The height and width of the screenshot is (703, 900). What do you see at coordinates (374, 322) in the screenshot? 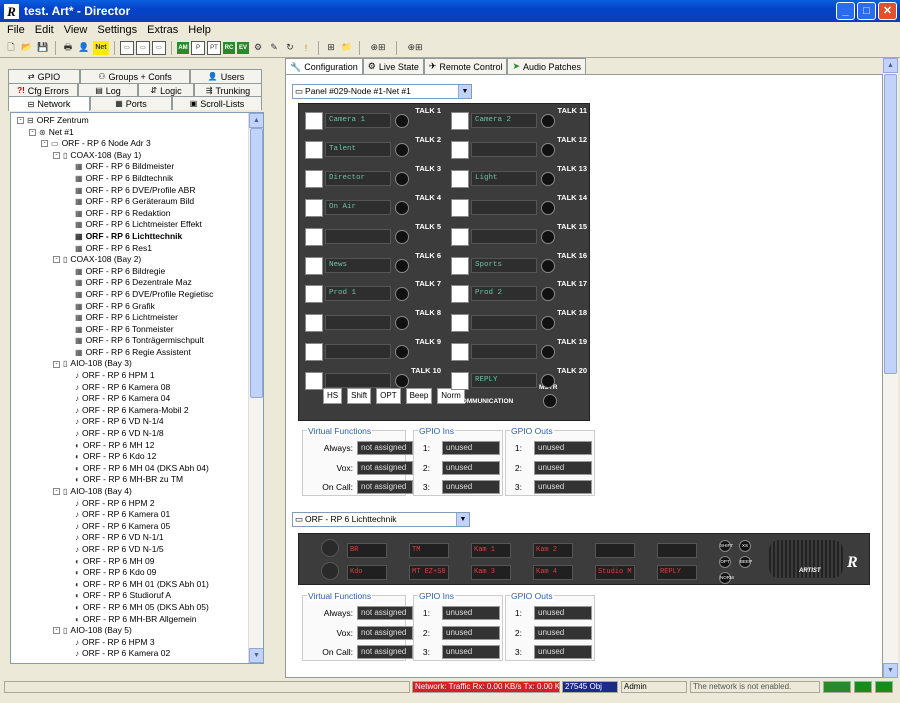
I see `talk-key: TALK 8` at bounding box center [374, 322].